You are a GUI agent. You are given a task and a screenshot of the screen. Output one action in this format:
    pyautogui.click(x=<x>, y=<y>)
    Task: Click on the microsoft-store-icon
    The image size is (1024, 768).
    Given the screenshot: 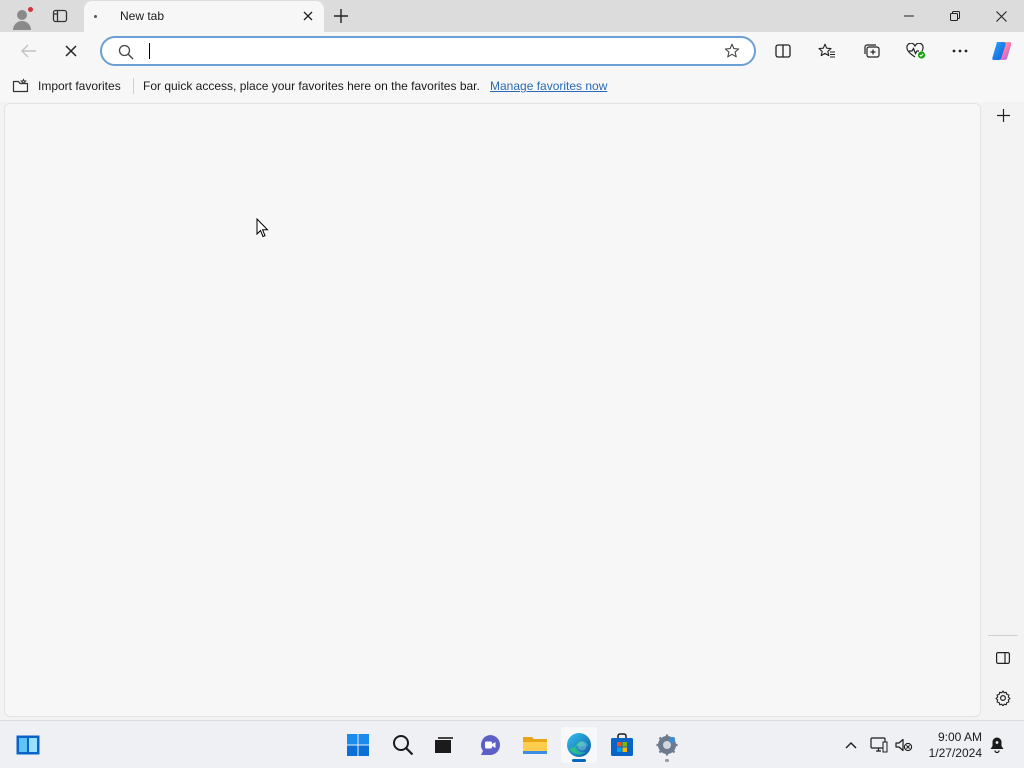 What is the action you would take?
    pyautogui.click(x=622, y=744)
    